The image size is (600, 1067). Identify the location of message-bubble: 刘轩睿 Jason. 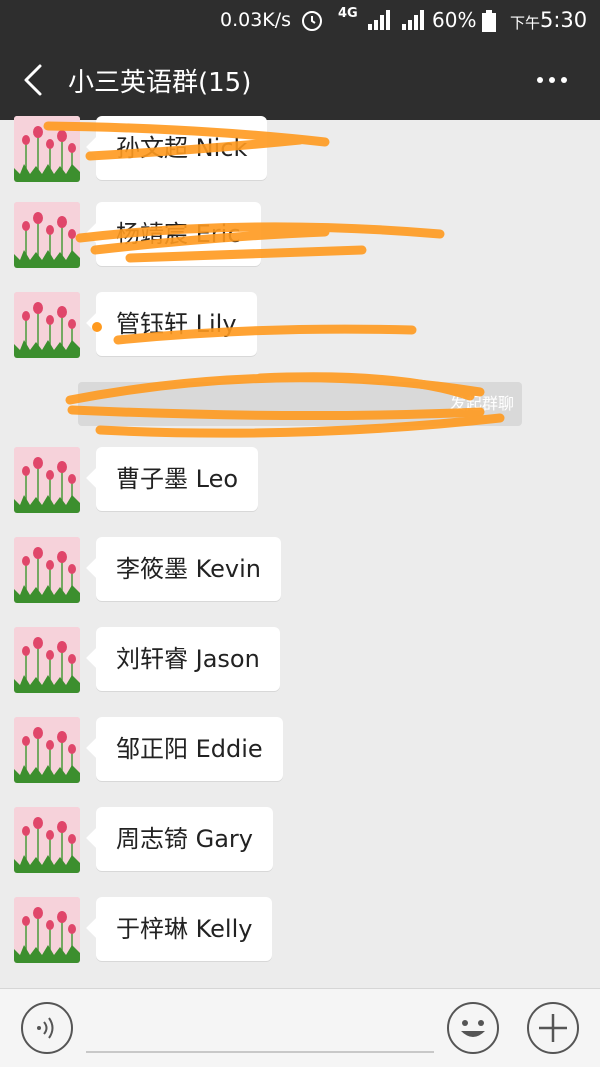
(188, 659).